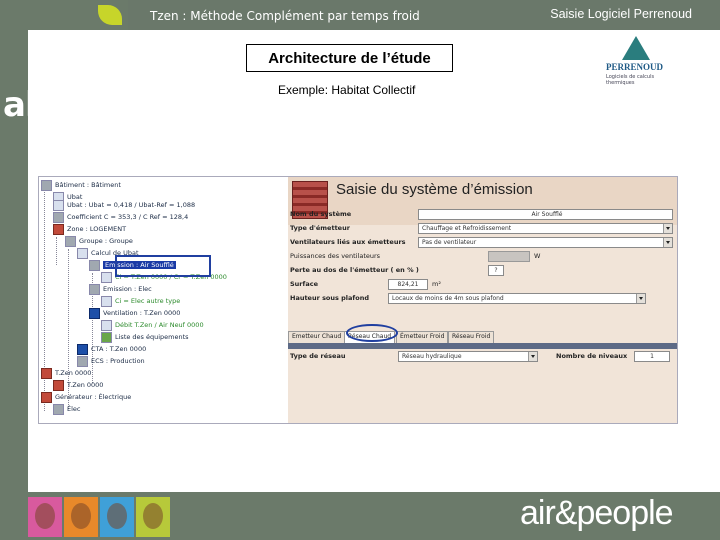  Describe the element at coordinates (317, 337) in the screenshot. I see `tab-emetteur-chaud: Emetteur Chaud` at that location.